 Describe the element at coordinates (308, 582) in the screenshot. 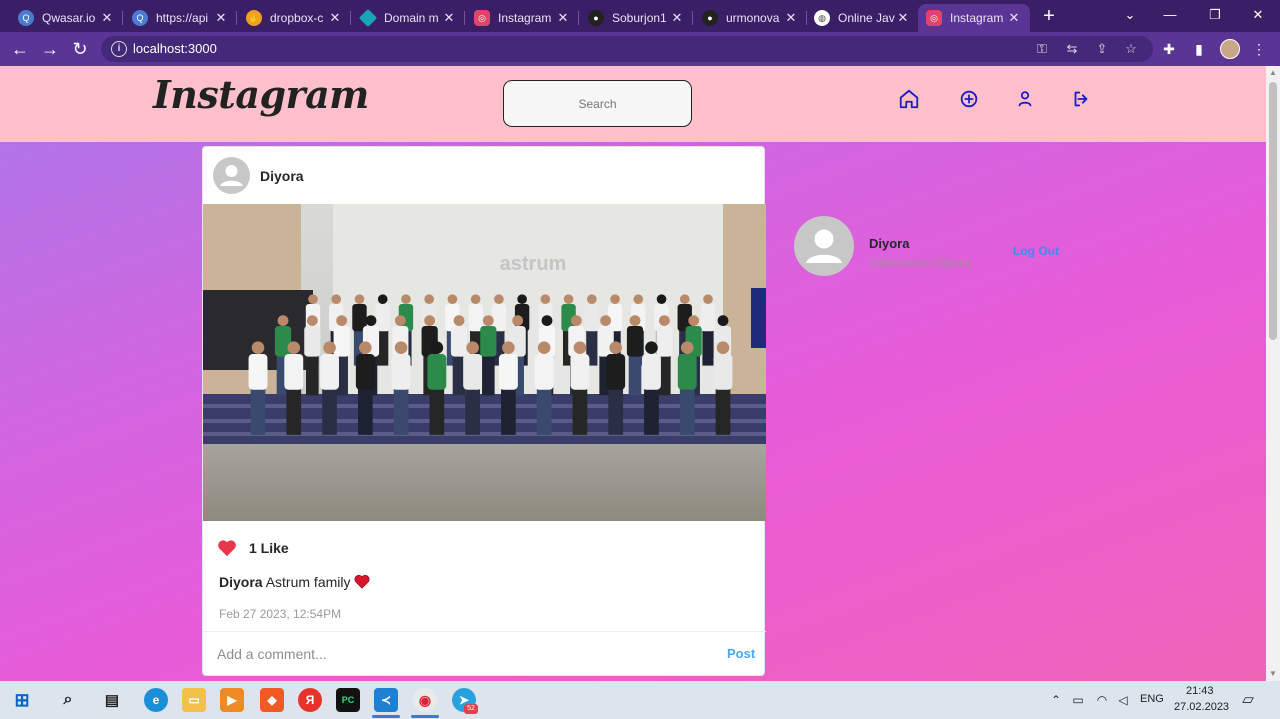

I see `caption-text: Astrum family` at that location.